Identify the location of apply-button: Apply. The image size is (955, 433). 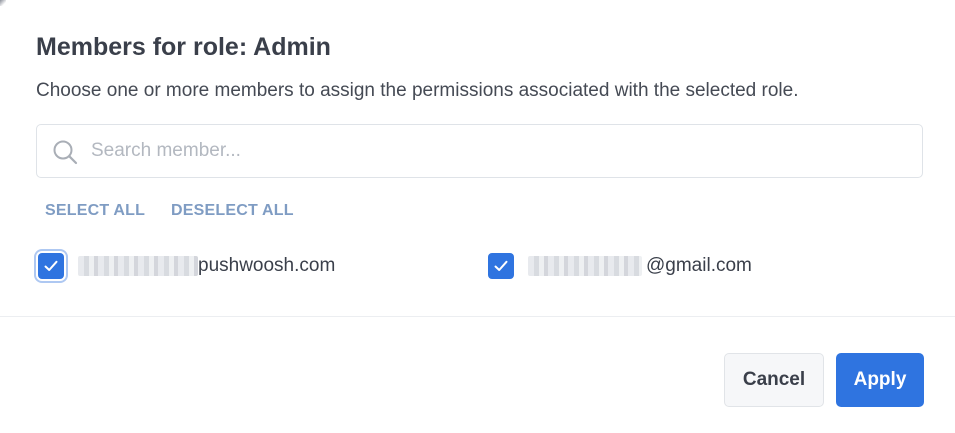
(880, 380).